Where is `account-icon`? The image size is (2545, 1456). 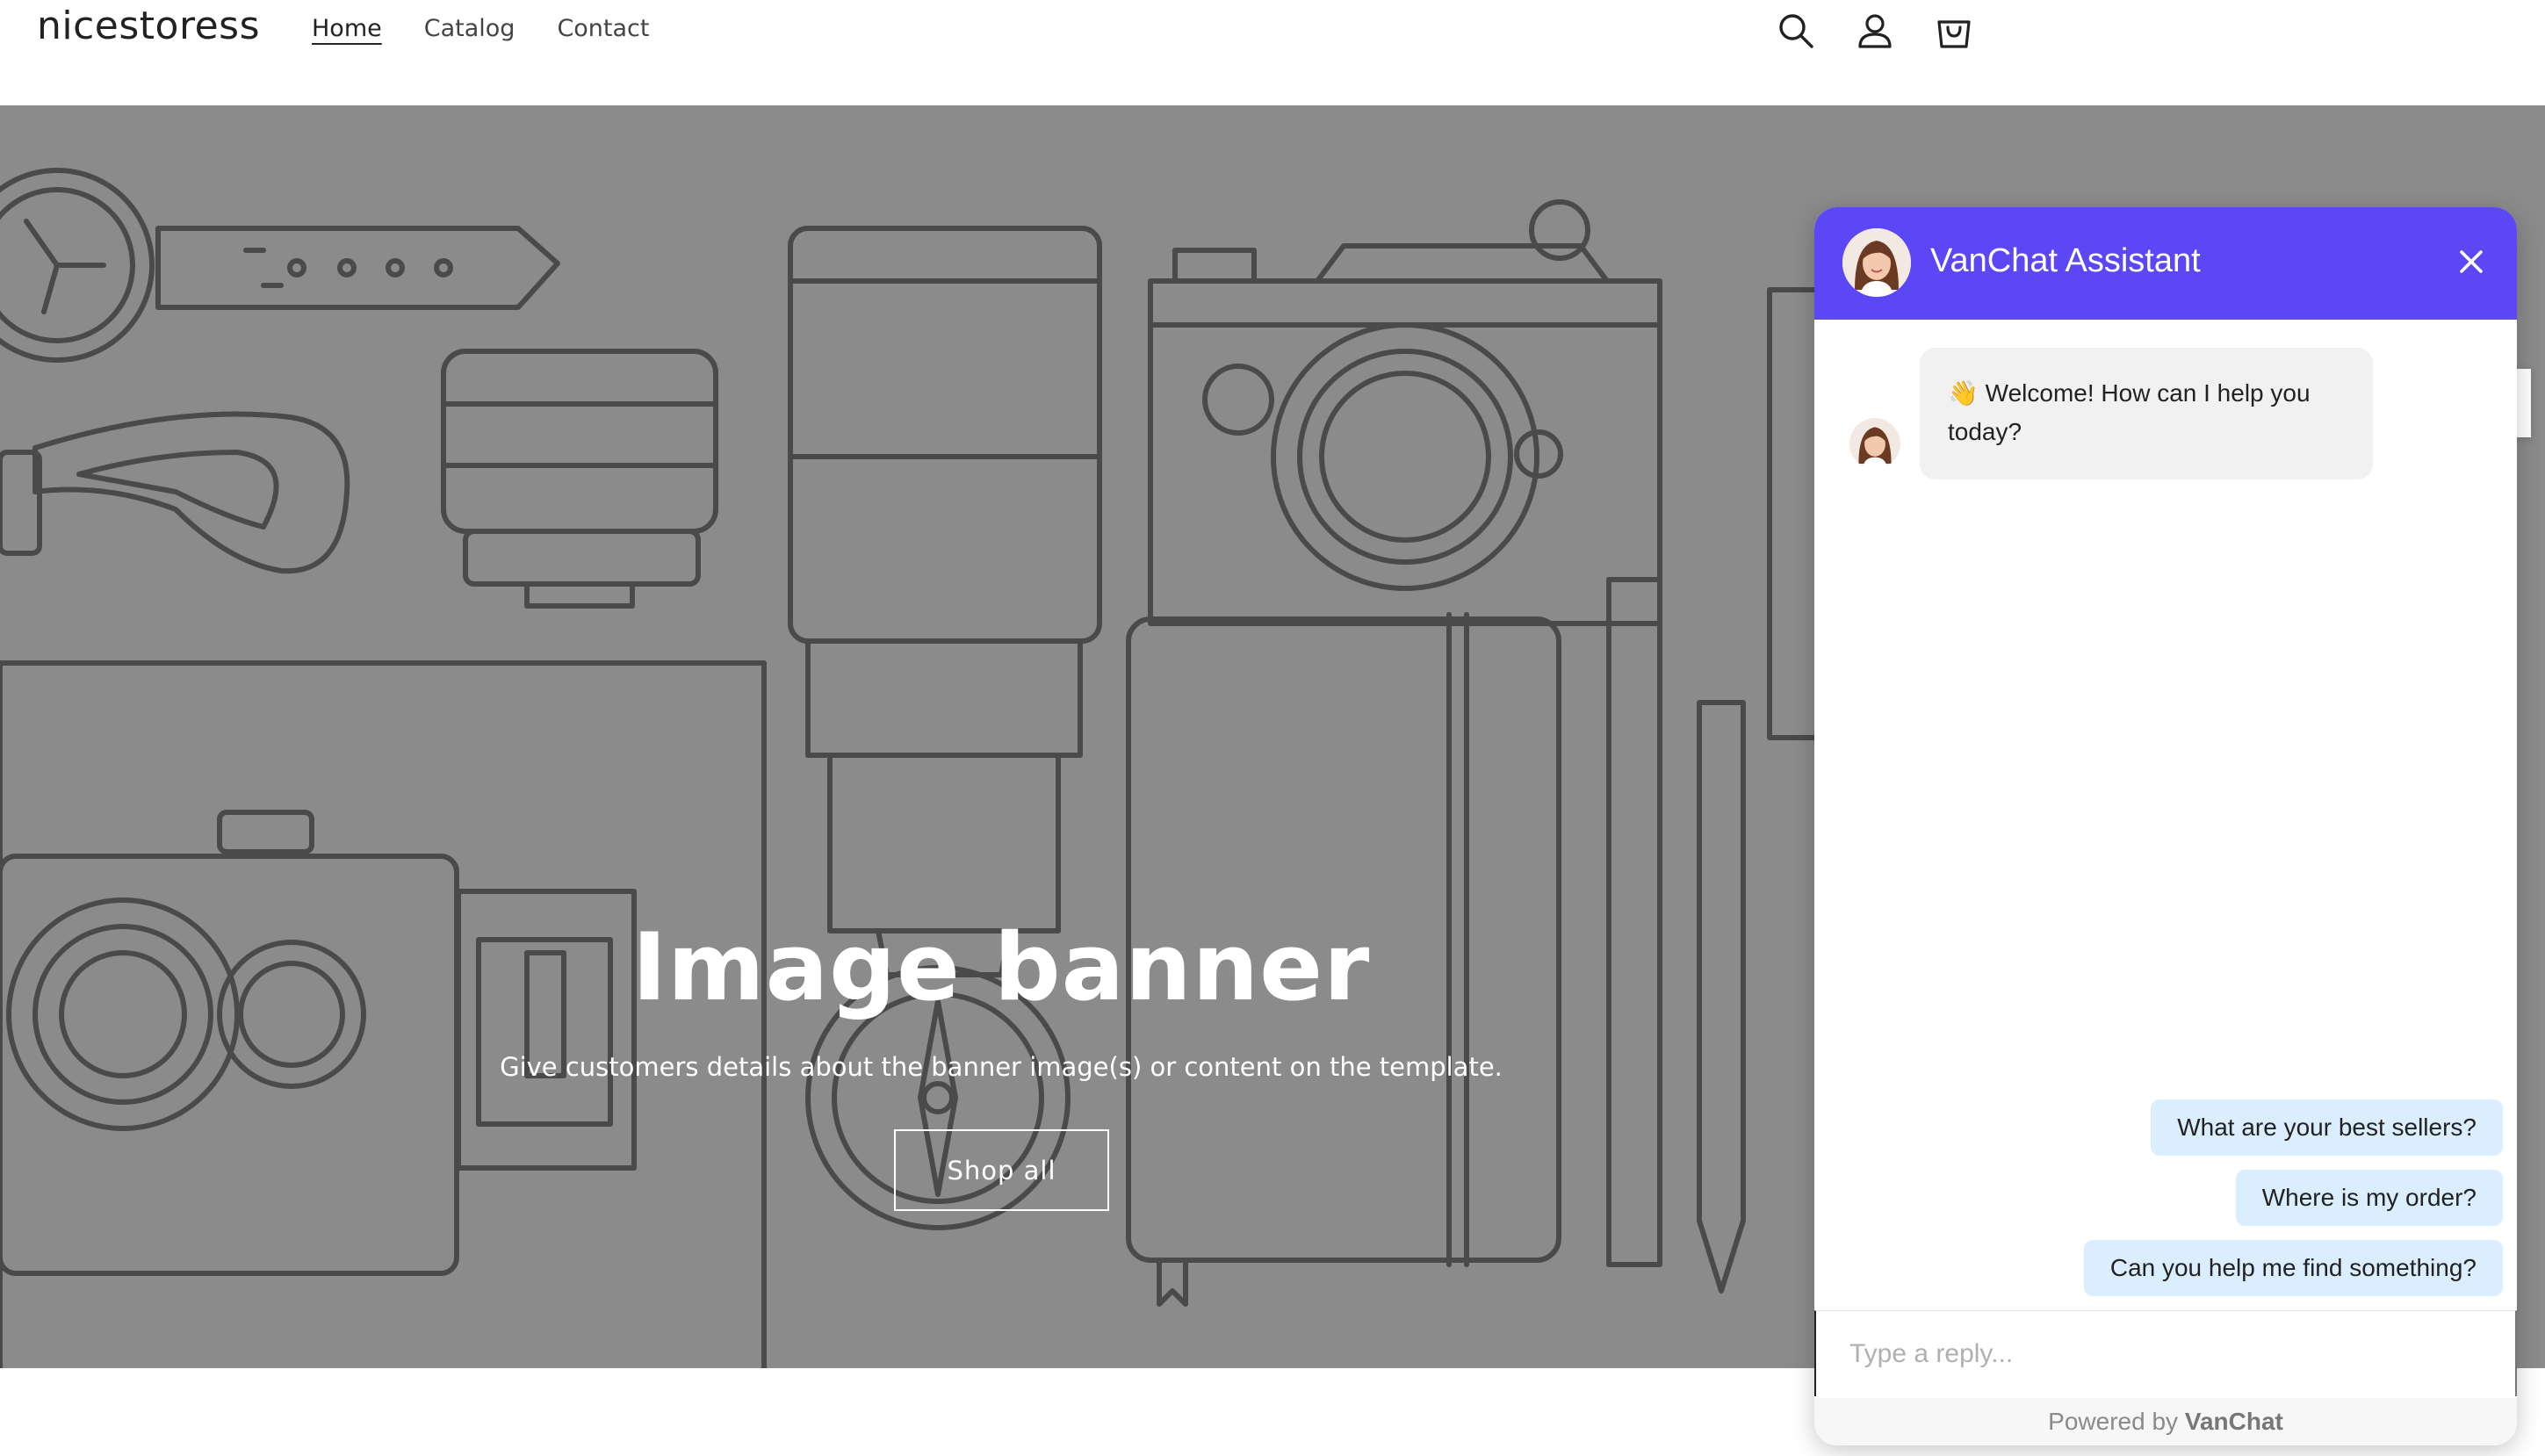
account-icon is located at coordinates (1875, 31).